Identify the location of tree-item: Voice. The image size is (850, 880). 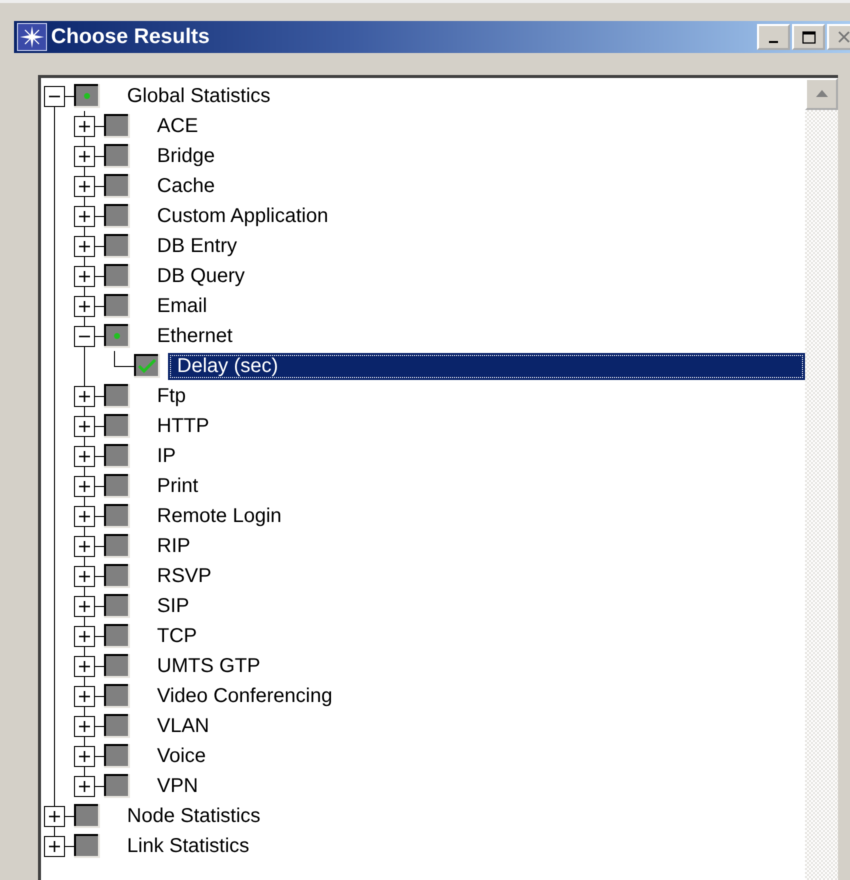
(181, 756).